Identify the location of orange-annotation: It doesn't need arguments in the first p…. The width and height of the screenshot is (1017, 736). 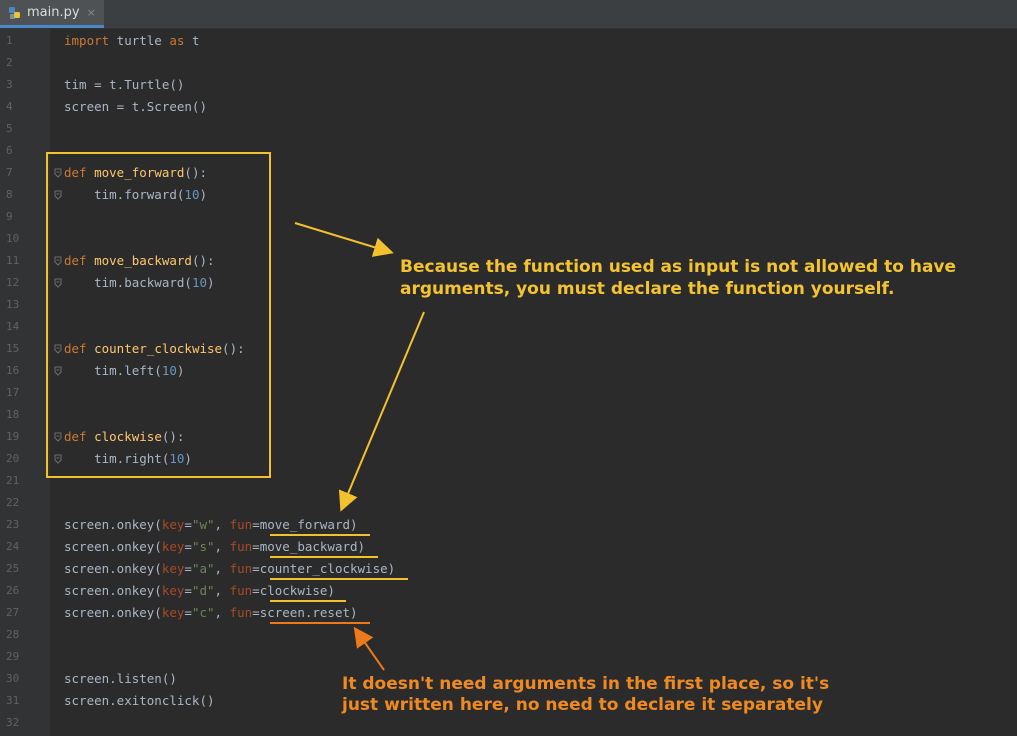
(642, 695).